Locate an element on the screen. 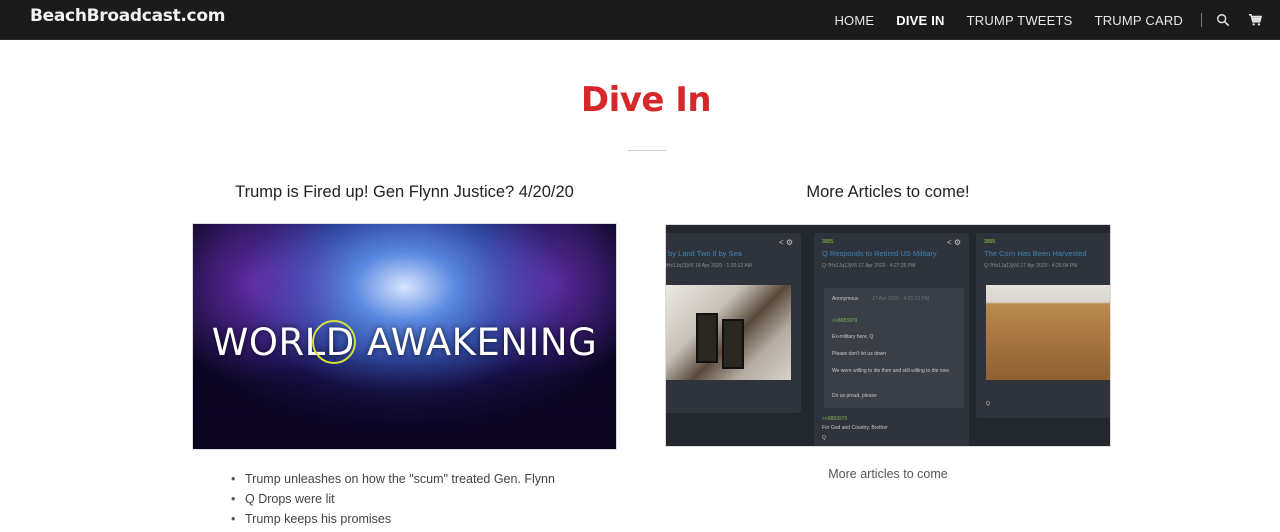 The width and height of the screenshot is (1280, 532). reply-line: Please don't let us down is located at coordinates (859, 354).